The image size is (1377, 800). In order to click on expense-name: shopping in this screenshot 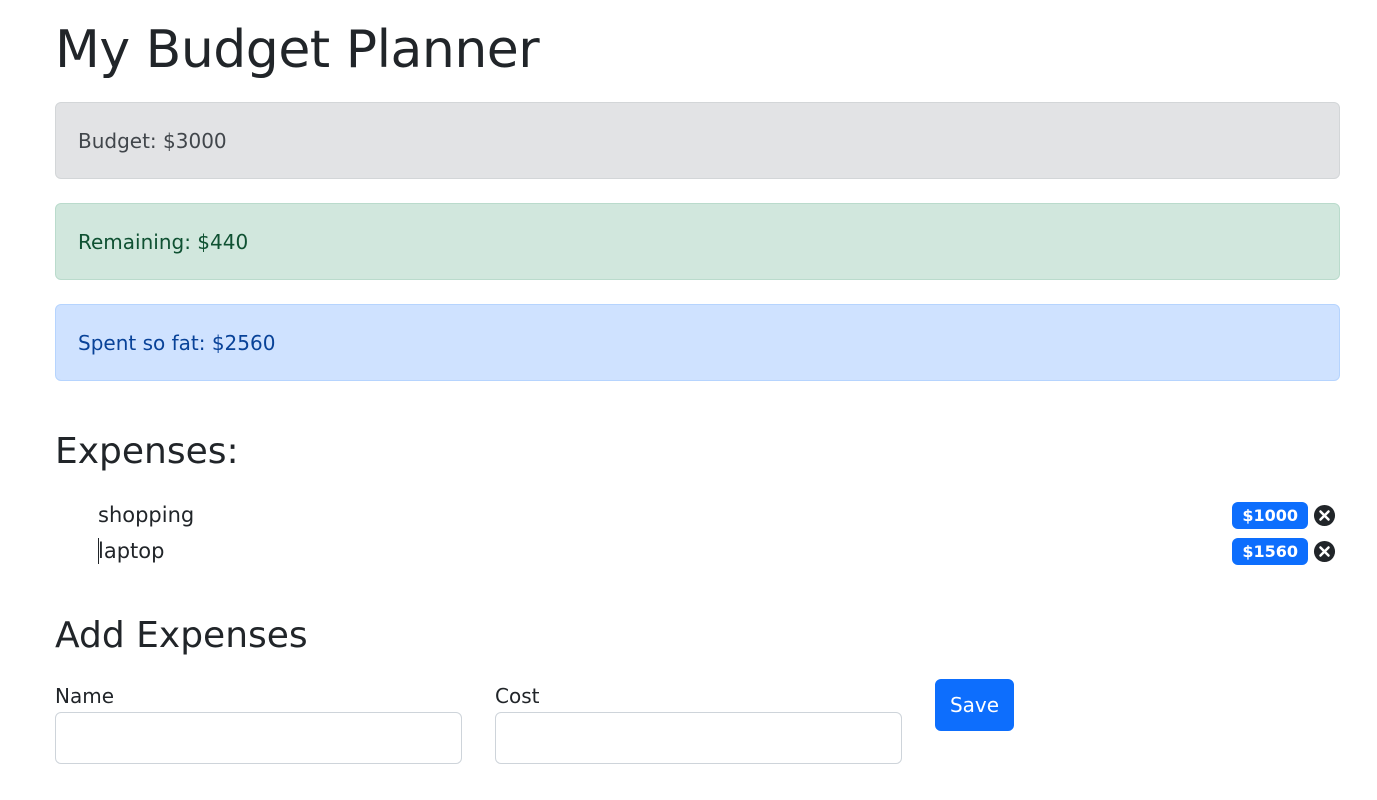, I will do `click(146, 515)`.